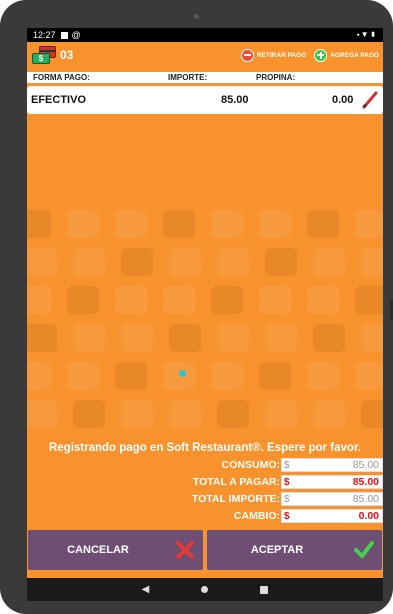  Describe the element at coordinates (236, 482) in the screenshot. I see `total-label: TOTAL A PAGAR:` at that location.